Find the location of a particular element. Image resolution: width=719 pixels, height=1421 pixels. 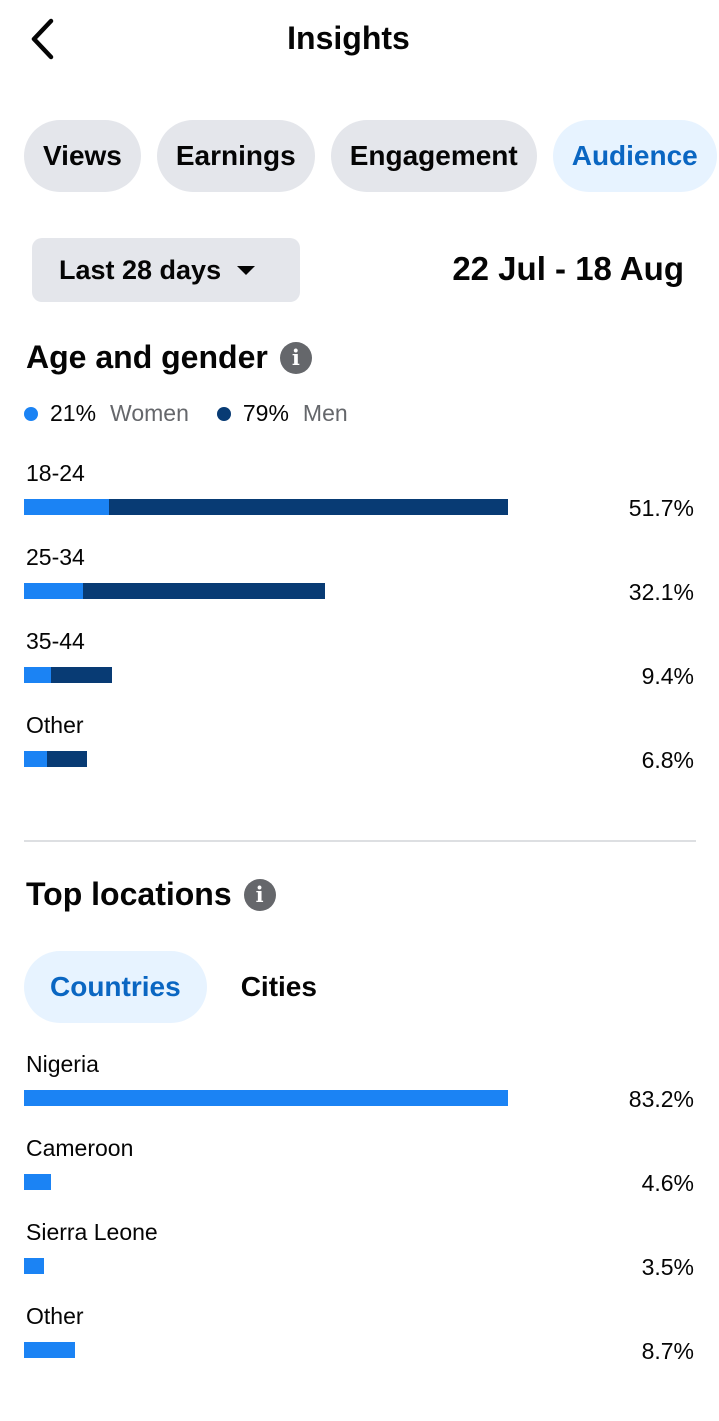

legend-men-label: Men is located at coordinates (325, 413).